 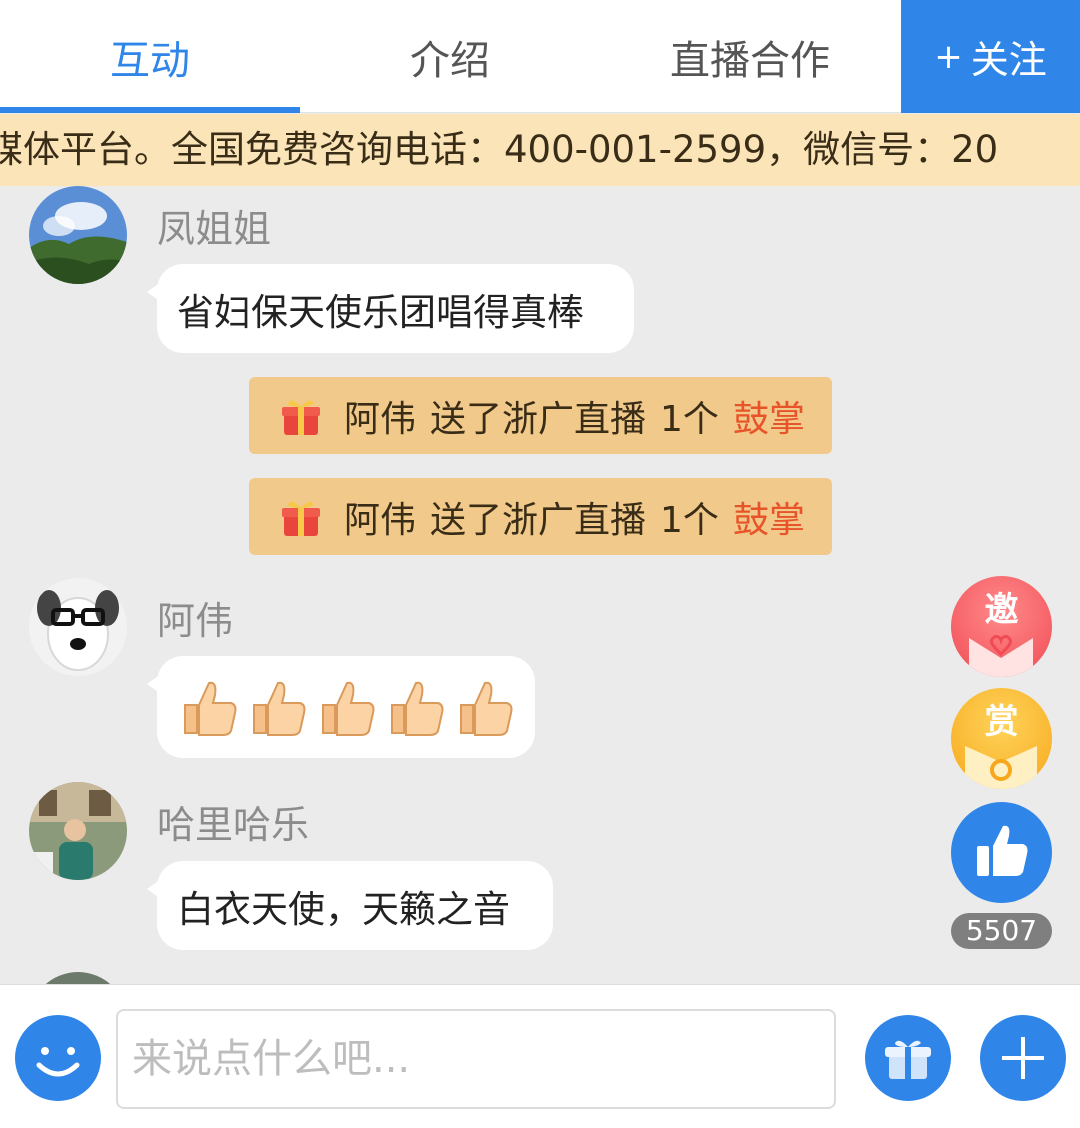 What do you see at coordinates (1001, 656) in the screenshot?
I see `envelope-heart-icon` at bounding box center [1001, 656].